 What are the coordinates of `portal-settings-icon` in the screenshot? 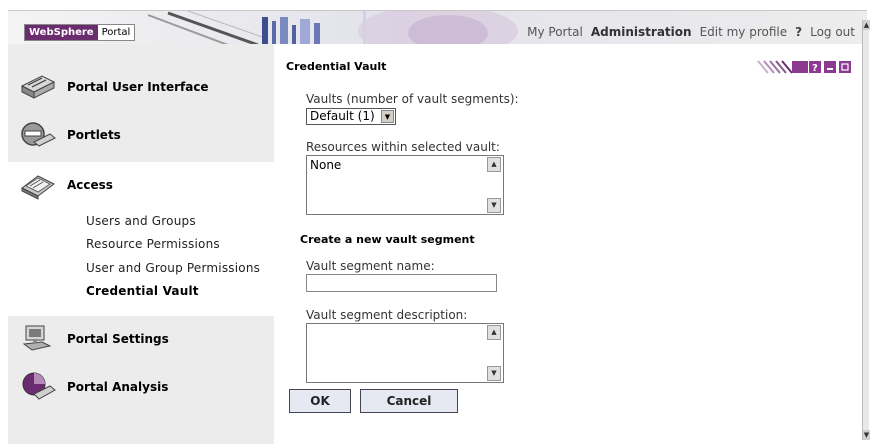 It's located at (37, 338).